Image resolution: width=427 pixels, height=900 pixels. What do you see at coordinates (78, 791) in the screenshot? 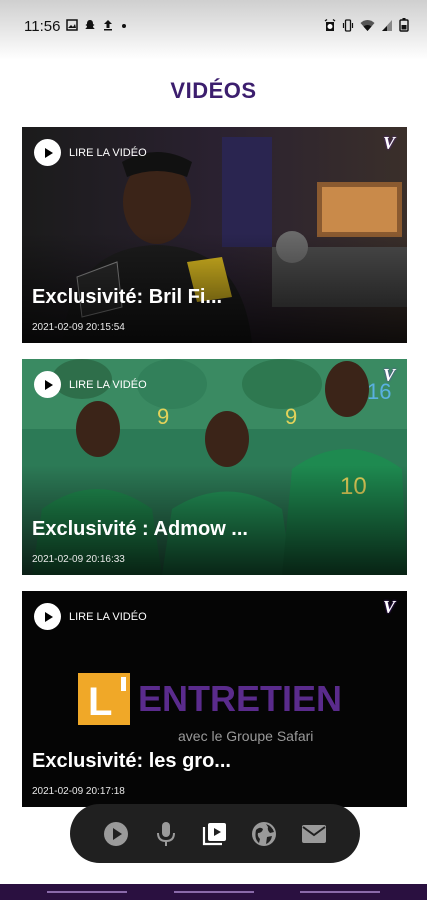
I see `video-date: 2021-02-09 20:17:18` at bounding box center [78, 791].